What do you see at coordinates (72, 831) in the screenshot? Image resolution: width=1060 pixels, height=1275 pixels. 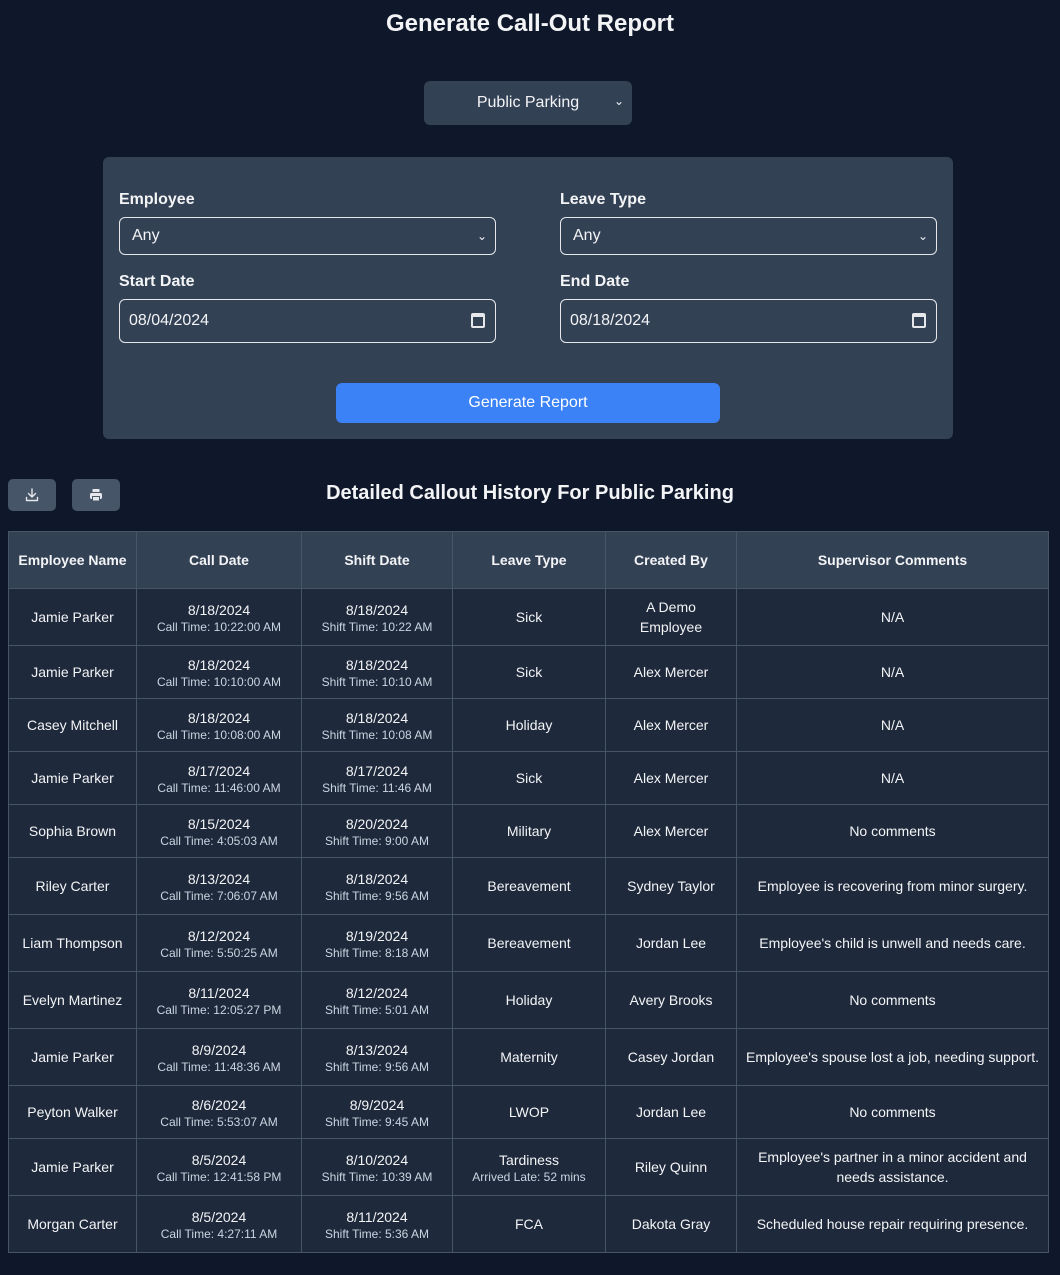 I see `employee-name: Sophia Brown` at bounding box center [72, 831].